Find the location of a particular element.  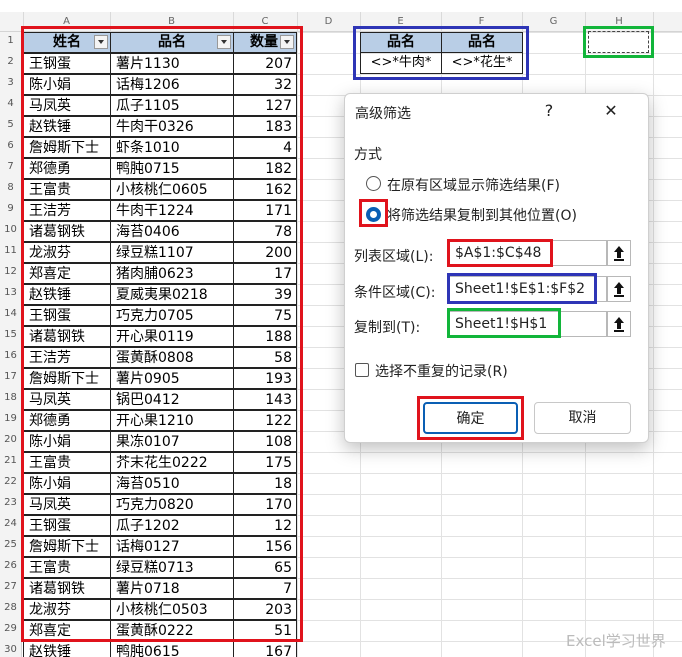

row-number: 22 is located at coordinates (10, 481).